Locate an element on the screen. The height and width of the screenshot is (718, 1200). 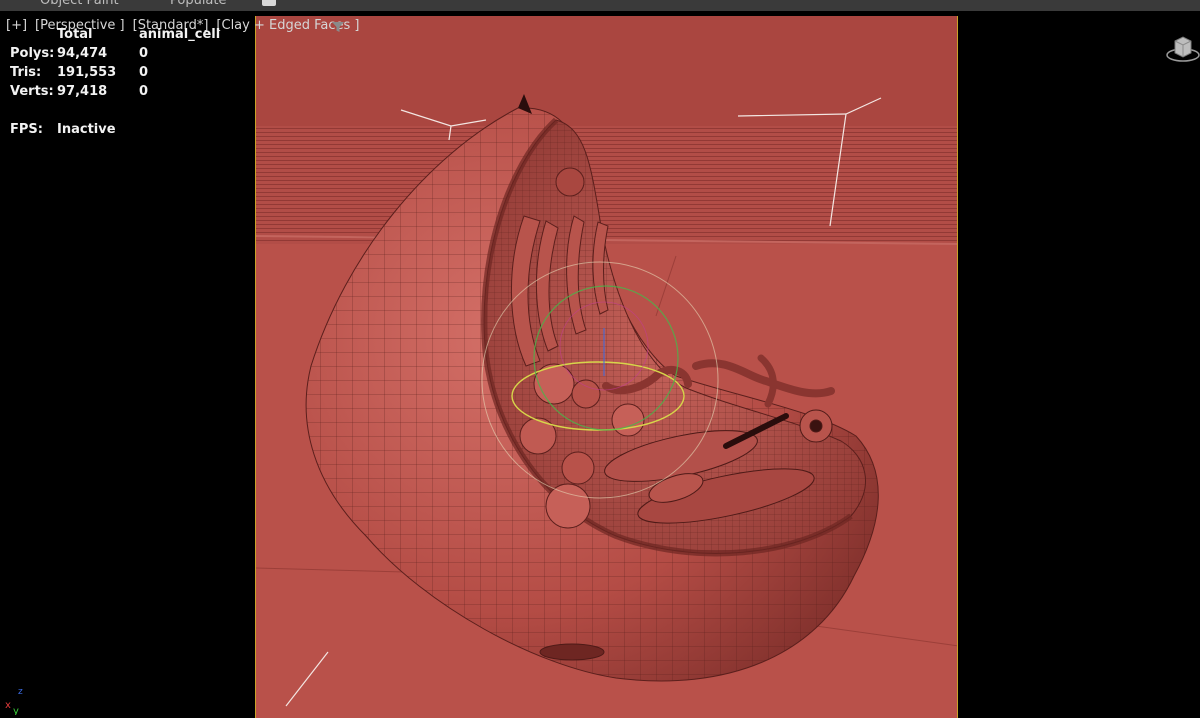
stats-total: 97,418 is located at coordinates (82, 91).